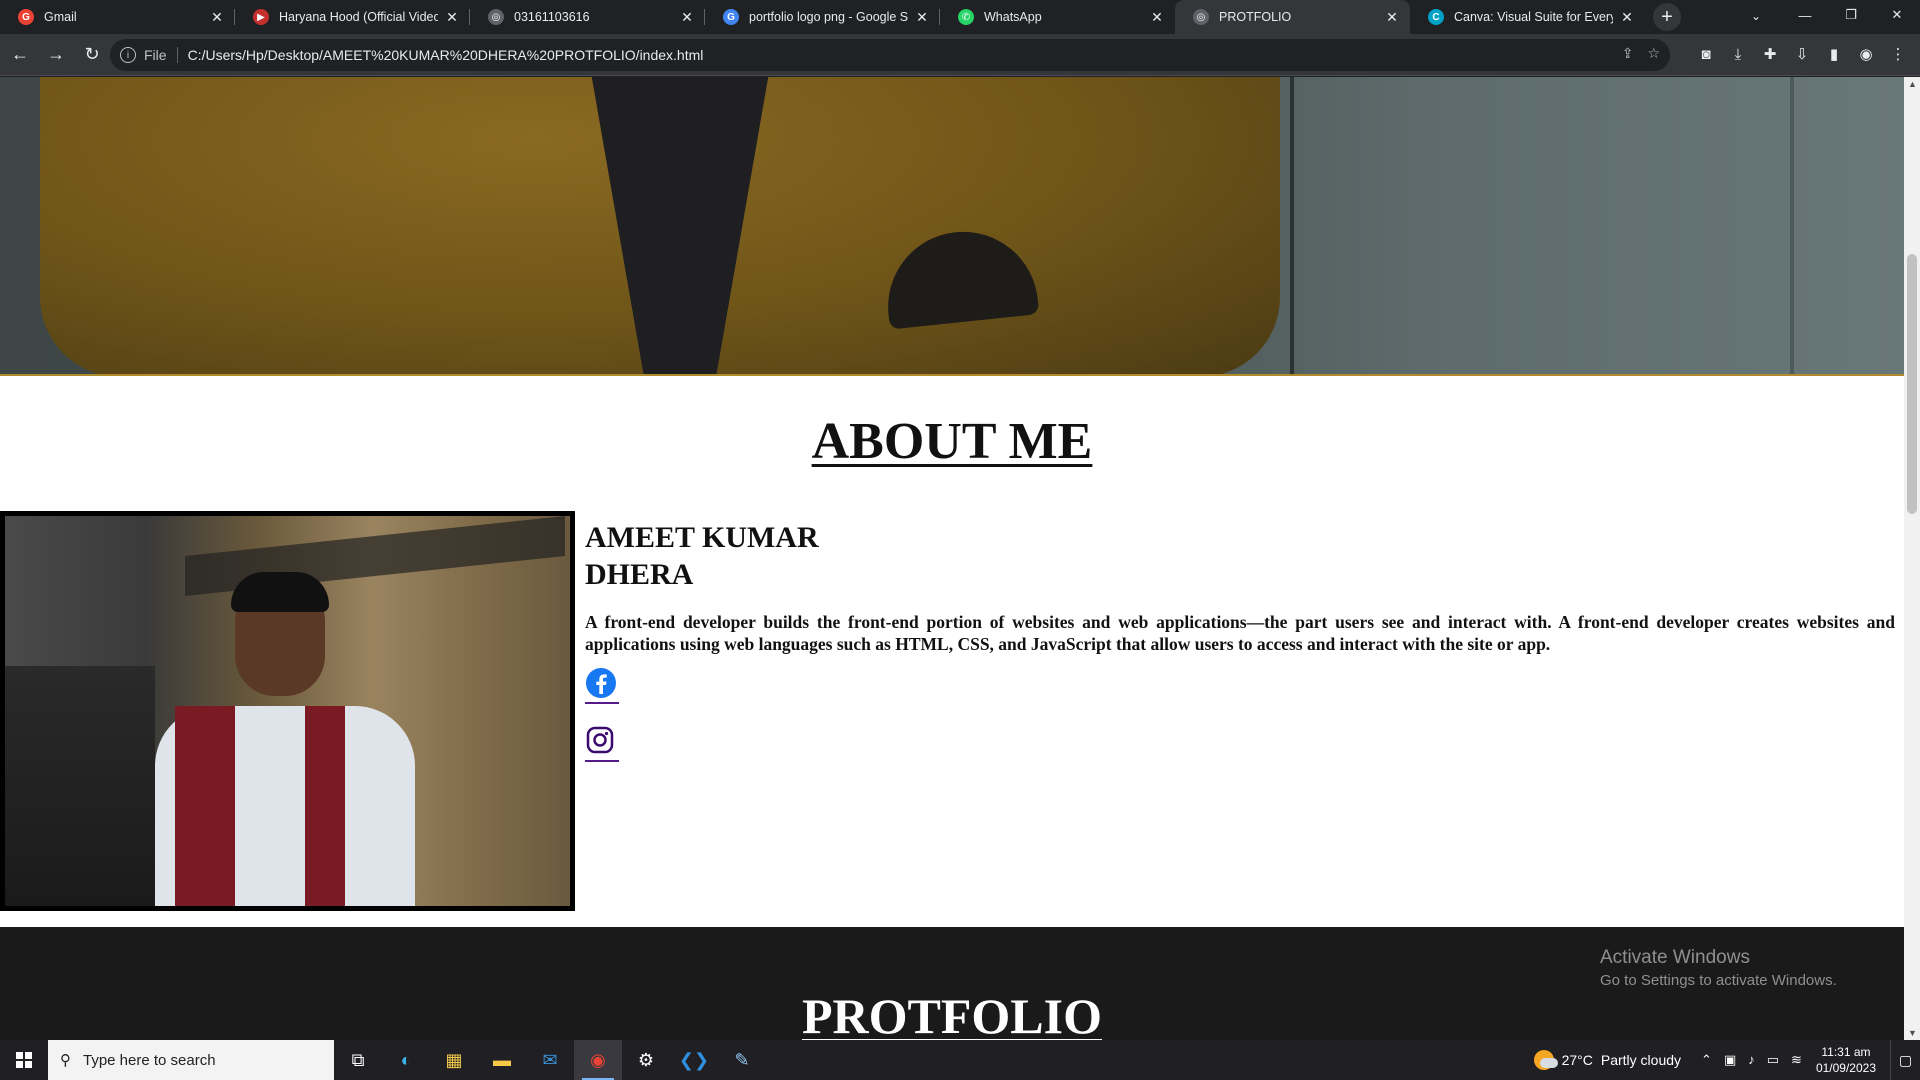 This screenshot has height=1080, width=1920. Describe the element at coordinates (1628, 53) in the screenshot. I see `share-icon: ⇪` at that location.